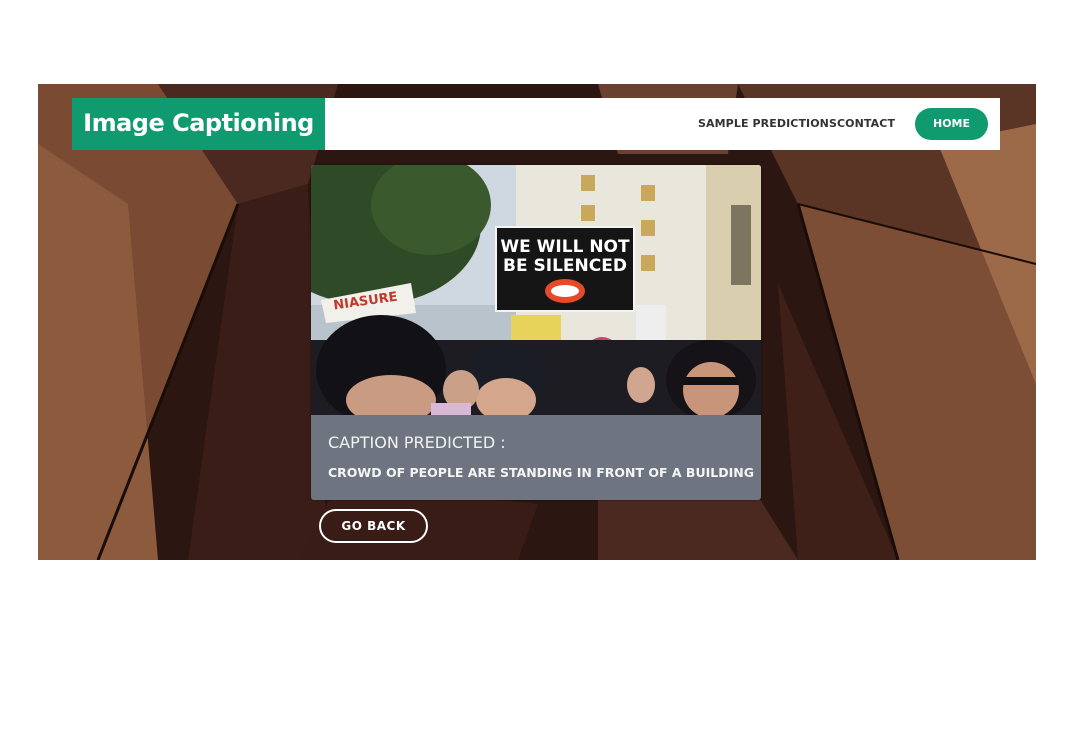 This screenshot has width=1076, height=736. I want to click on go-back-button: GO BACK, so click(373, 526).